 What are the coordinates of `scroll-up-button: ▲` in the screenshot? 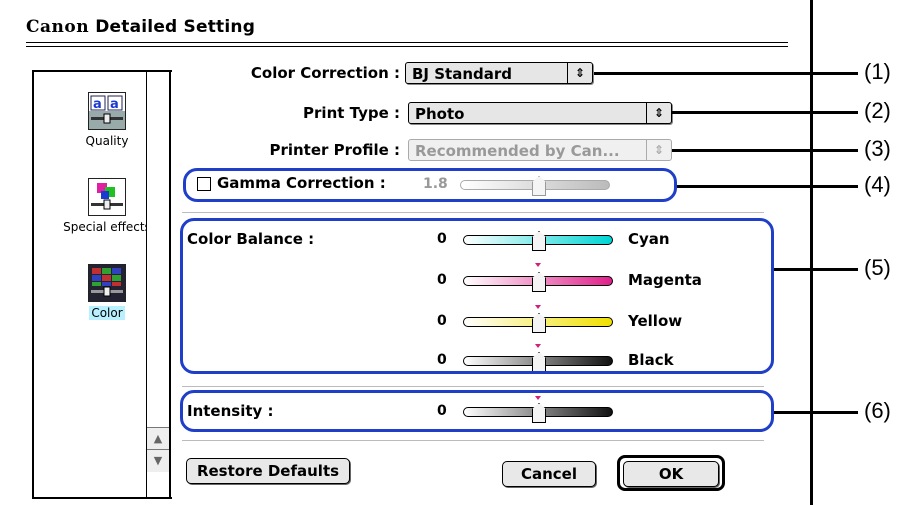 It's located at (158, 438).